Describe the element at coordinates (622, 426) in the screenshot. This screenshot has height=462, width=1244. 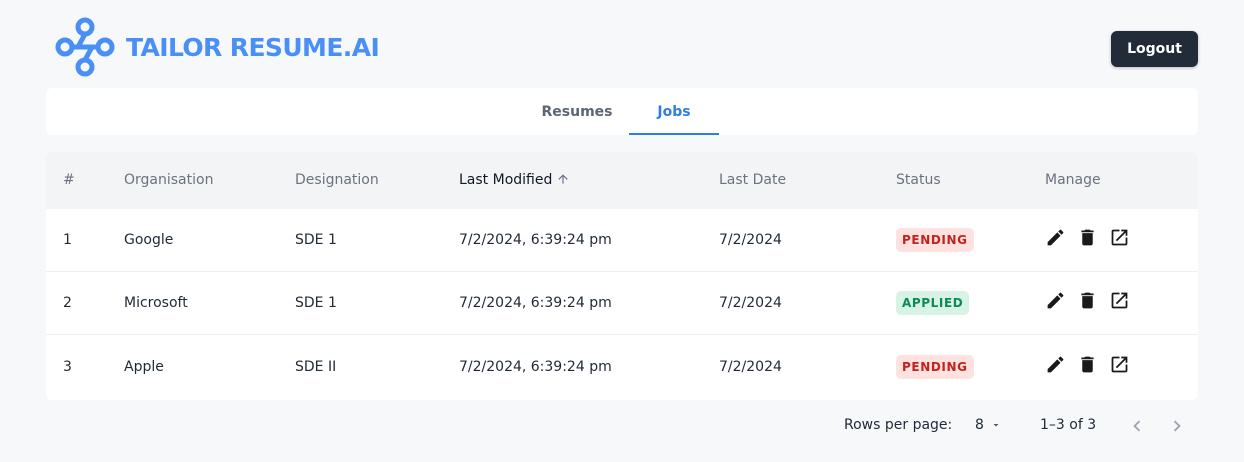
I see `pagination: Rows per page: 8 1–3 of 3` at that location.